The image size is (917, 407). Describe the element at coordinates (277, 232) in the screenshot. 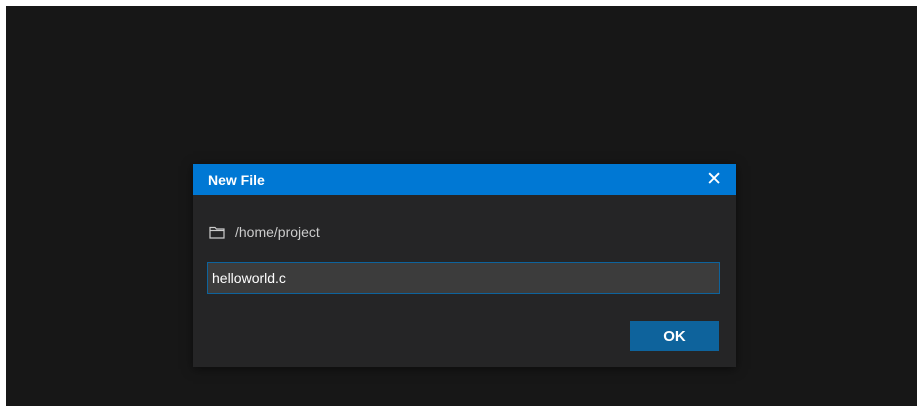

I see `parent-path: /home/project` at that location.